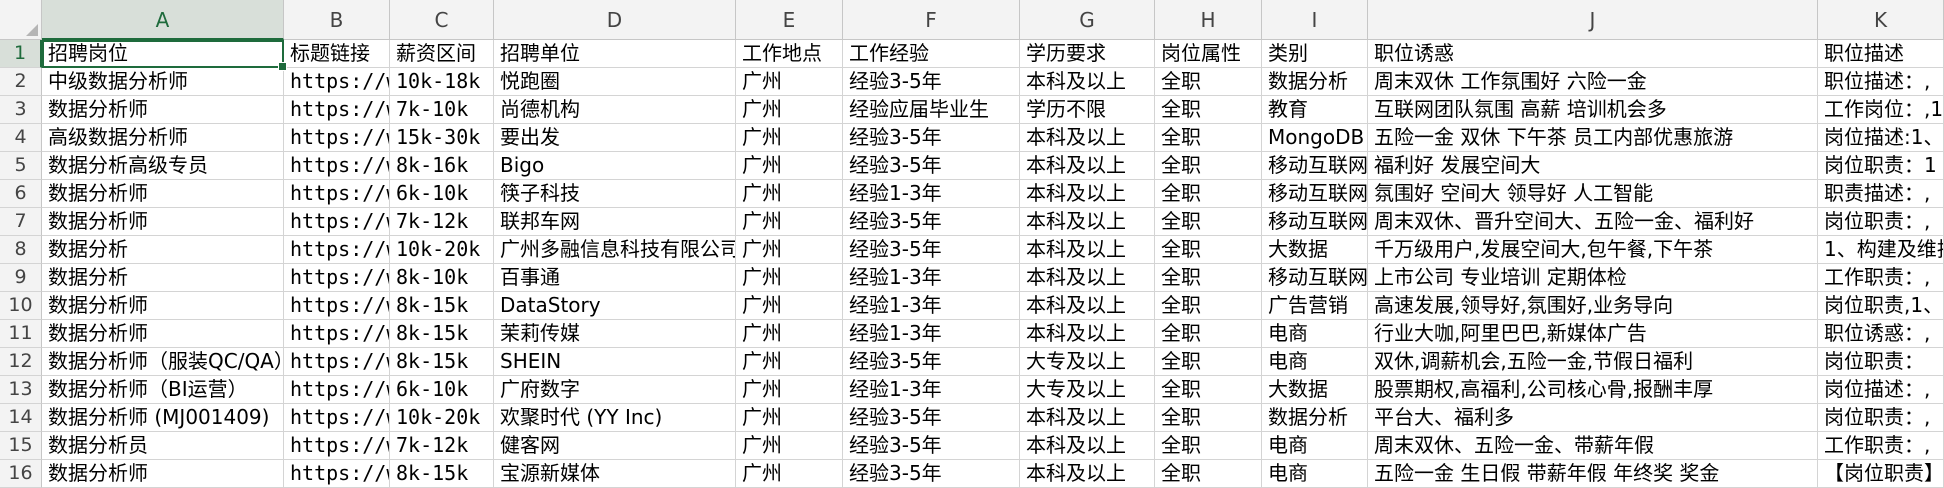 The image size is (1944, 488). Describe the element at coordinates (931, 250) in the screenshot. I see `cell-f8: 经验3-5年` at that location.